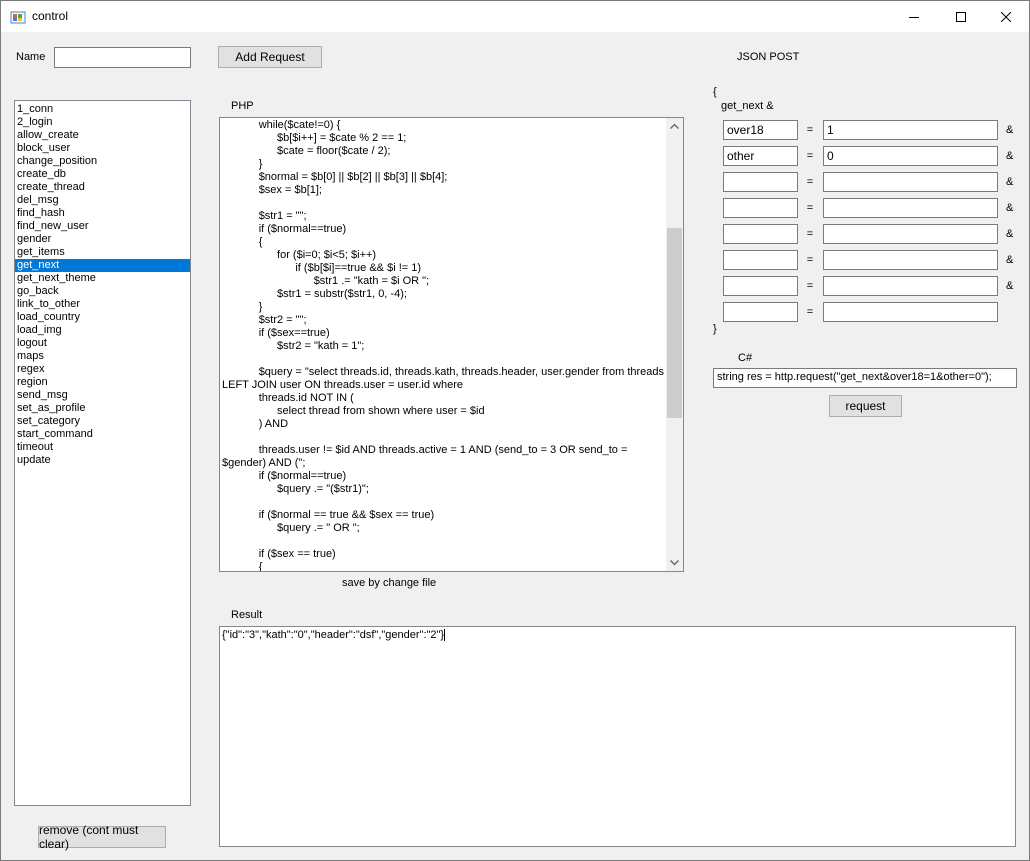 This screenshot has height=861, width=1030. What do you see at coordinates (102, 200) in the screenshot?
I see `list-item: del_msg` at bounding box center [102, 200].